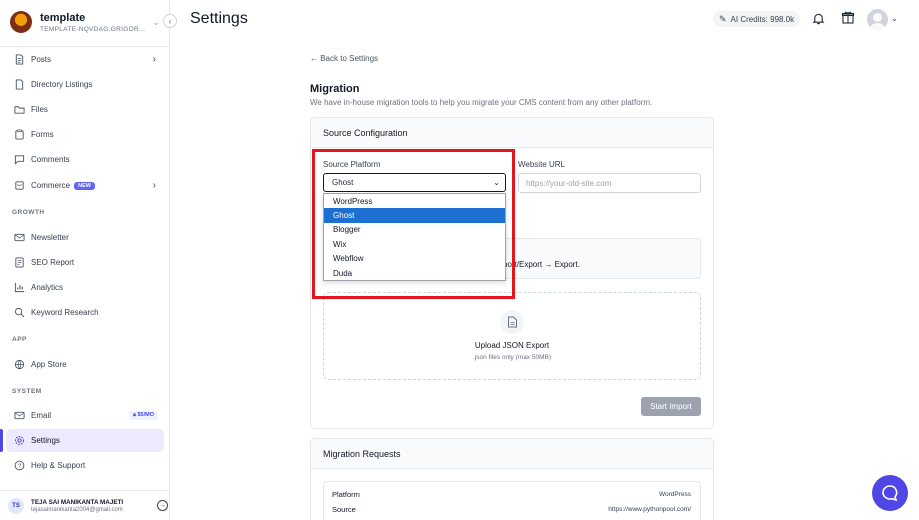  What do you see at coordinates (219, 18) in the screenshot?
I see `page-title: Settings` at bounding box center [219, 18].